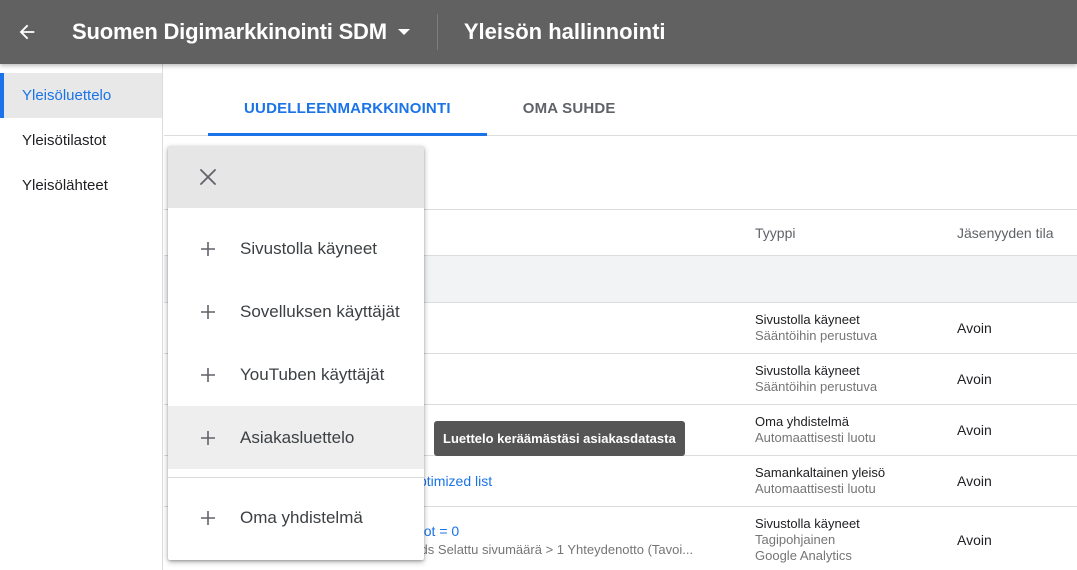  I want to click on sidebar-item-audience-insights: Yleisötilastot, so click(81, 140).